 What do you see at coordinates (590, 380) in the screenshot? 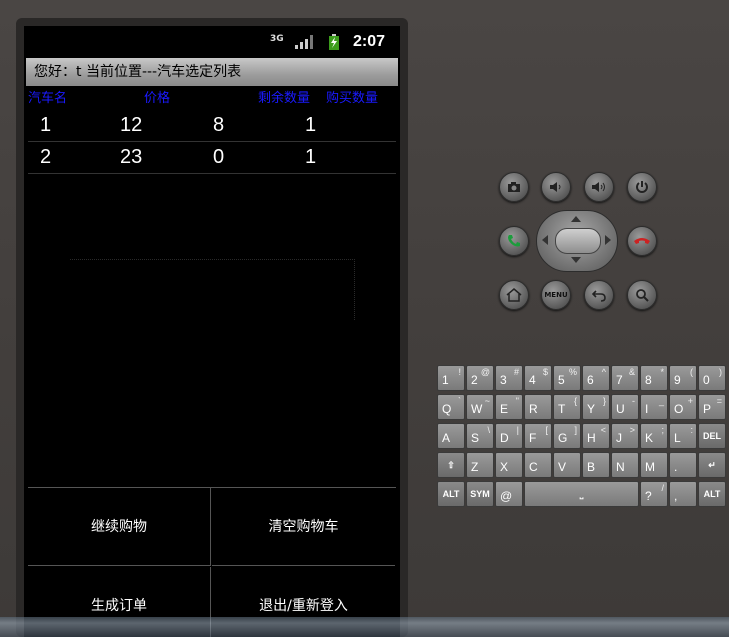
I see `key-6-label: 6` at bounding box center [590, 380].